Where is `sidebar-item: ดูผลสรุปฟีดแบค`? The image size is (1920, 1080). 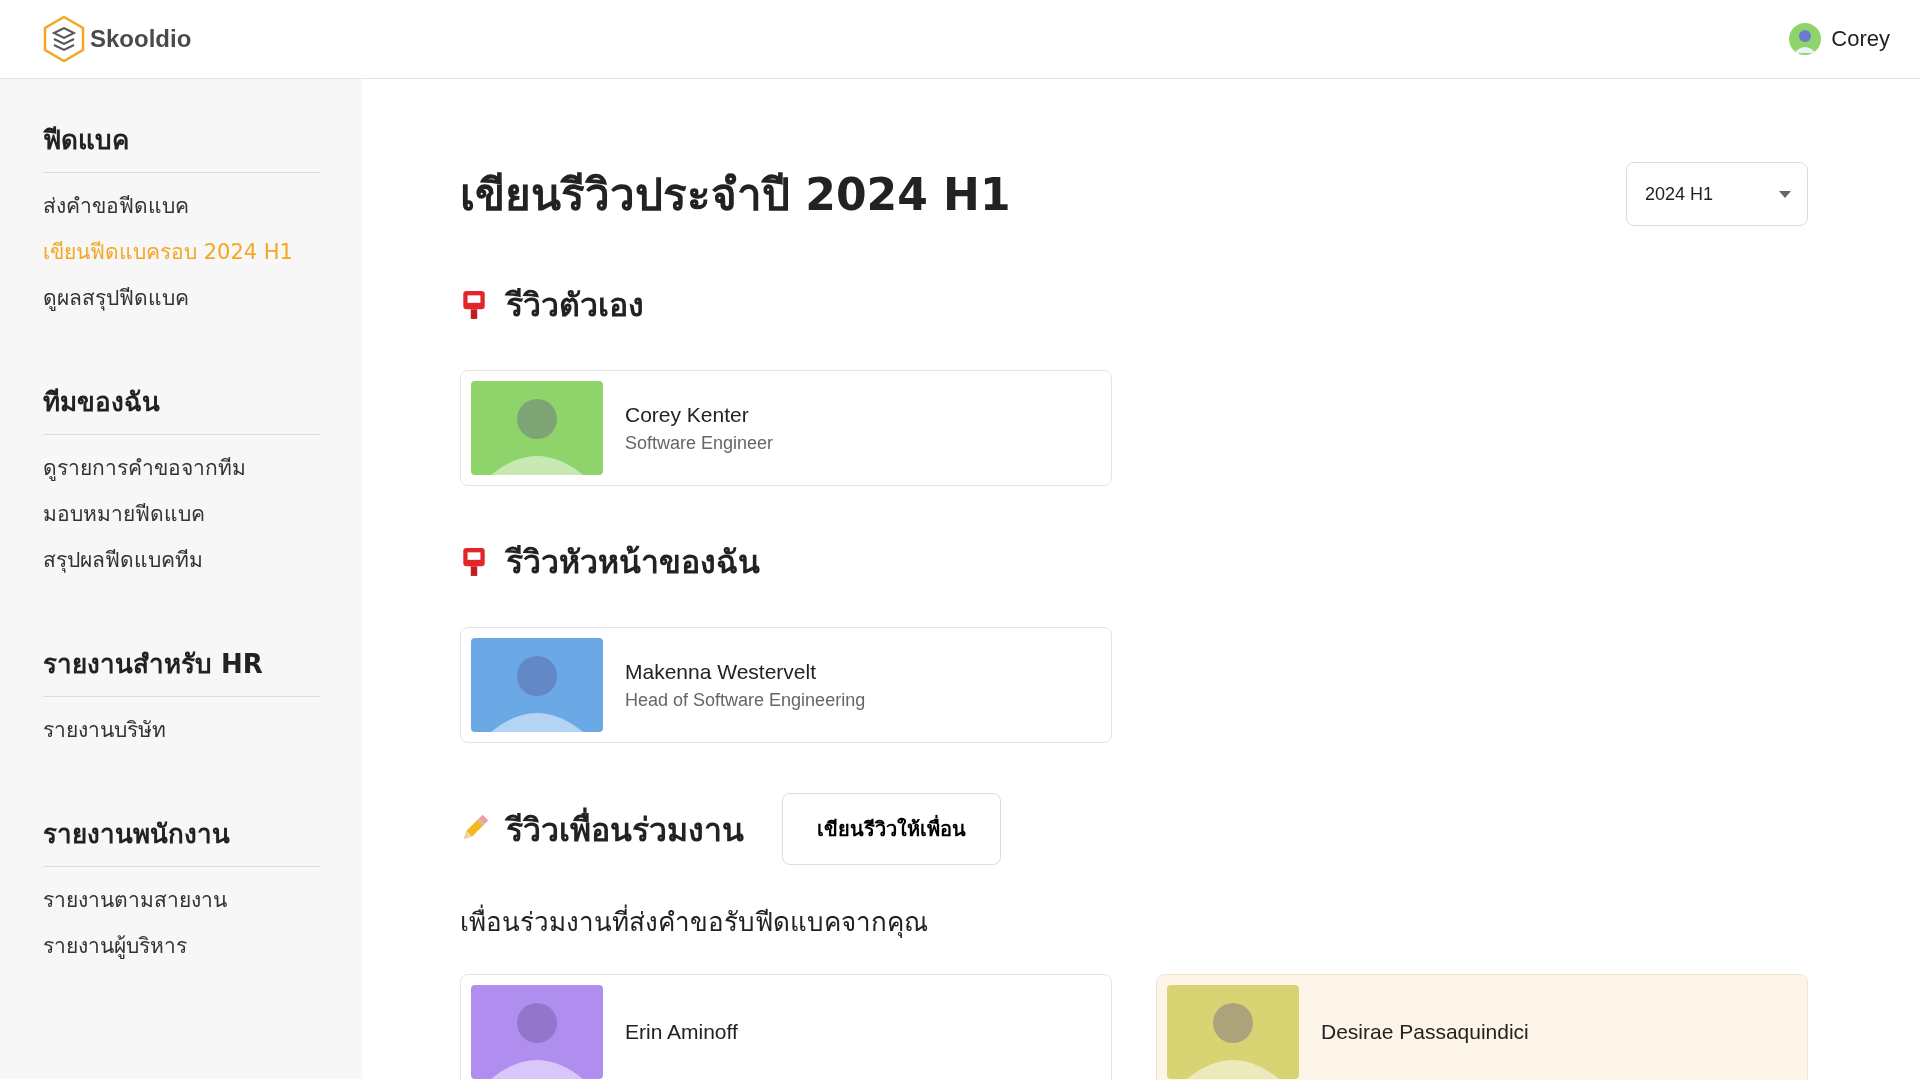
sidebar-item: ดูผลสรุปฟีดแบค is located at coordinates (181, 298).